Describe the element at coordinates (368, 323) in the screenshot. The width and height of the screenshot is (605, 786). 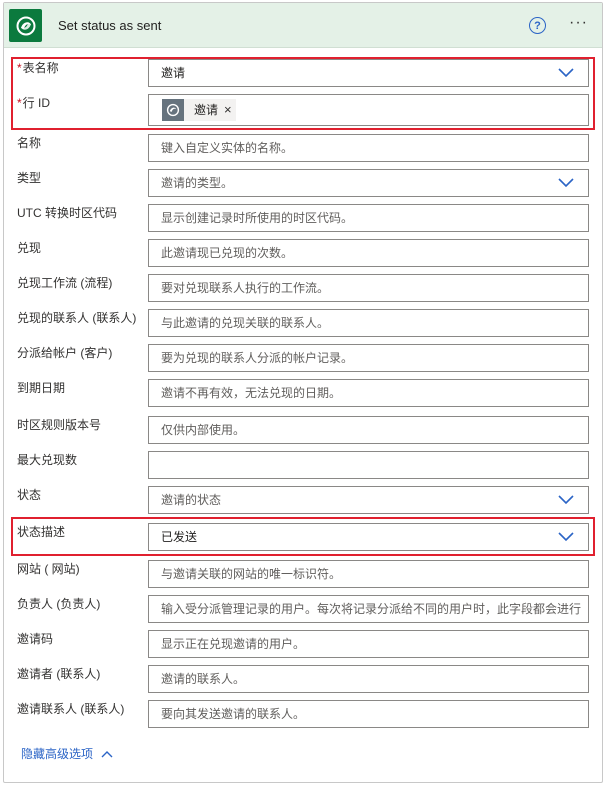
I see `redeemed-contact-input: 与此邀请的兑现关联的联系人。` at that location.